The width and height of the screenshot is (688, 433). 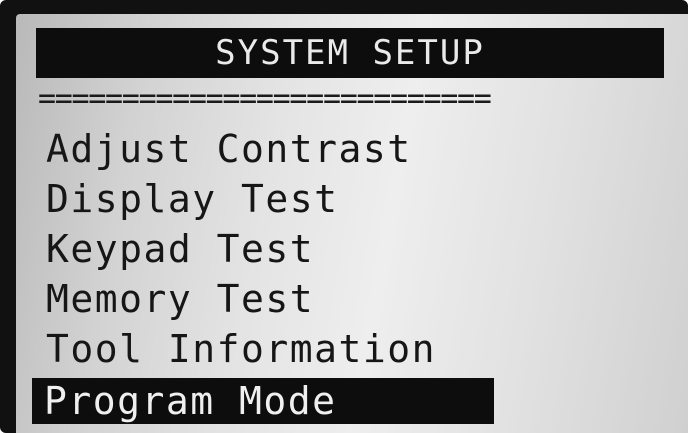 I want to click on menu-item-label: Display Test, so click(x=192, y=199).